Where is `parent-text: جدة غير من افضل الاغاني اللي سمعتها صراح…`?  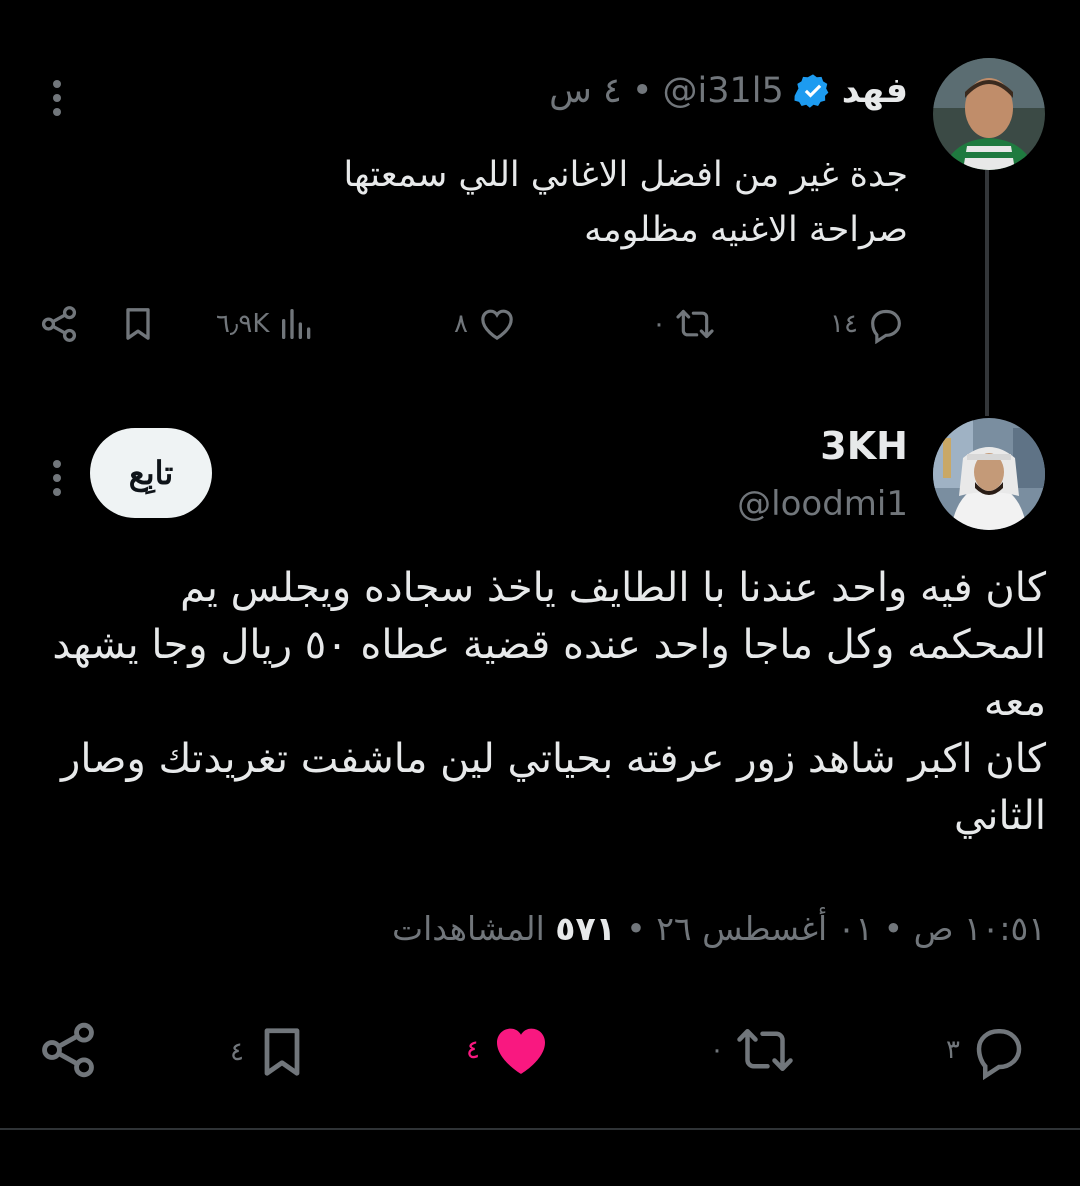
parent-text: جدة غير من افضل الاغاني اللي سمعتها صراح… is located at coordinates (558, 203).